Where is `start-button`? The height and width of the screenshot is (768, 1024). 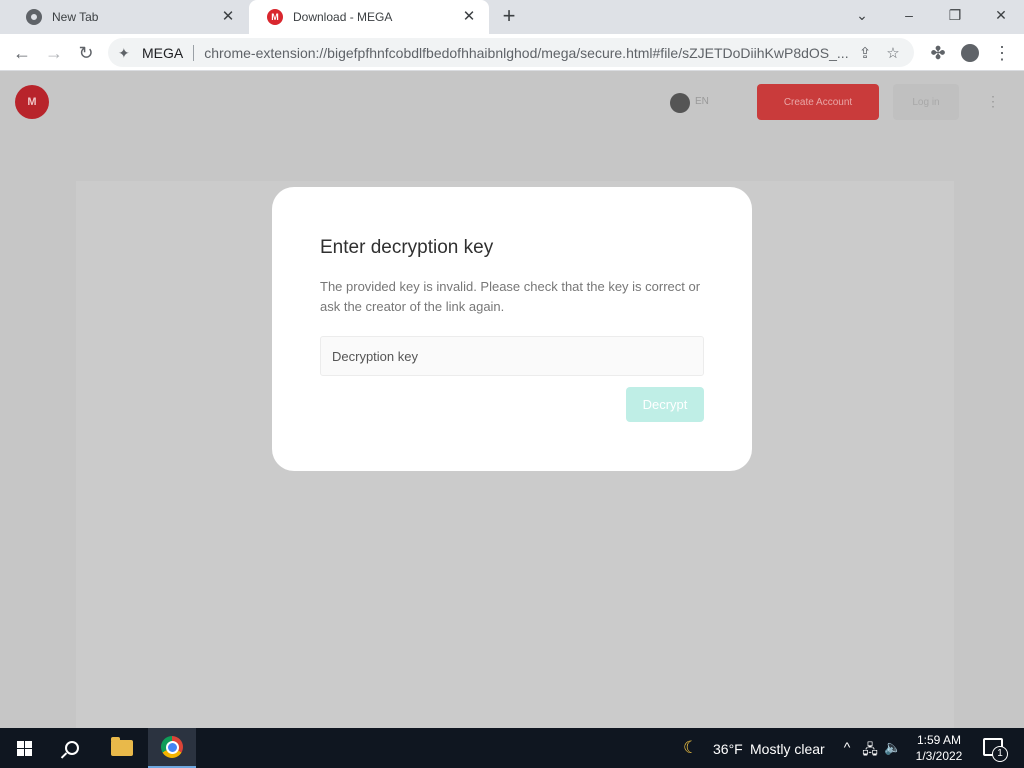 start-button is located at coordinates (24, 748).